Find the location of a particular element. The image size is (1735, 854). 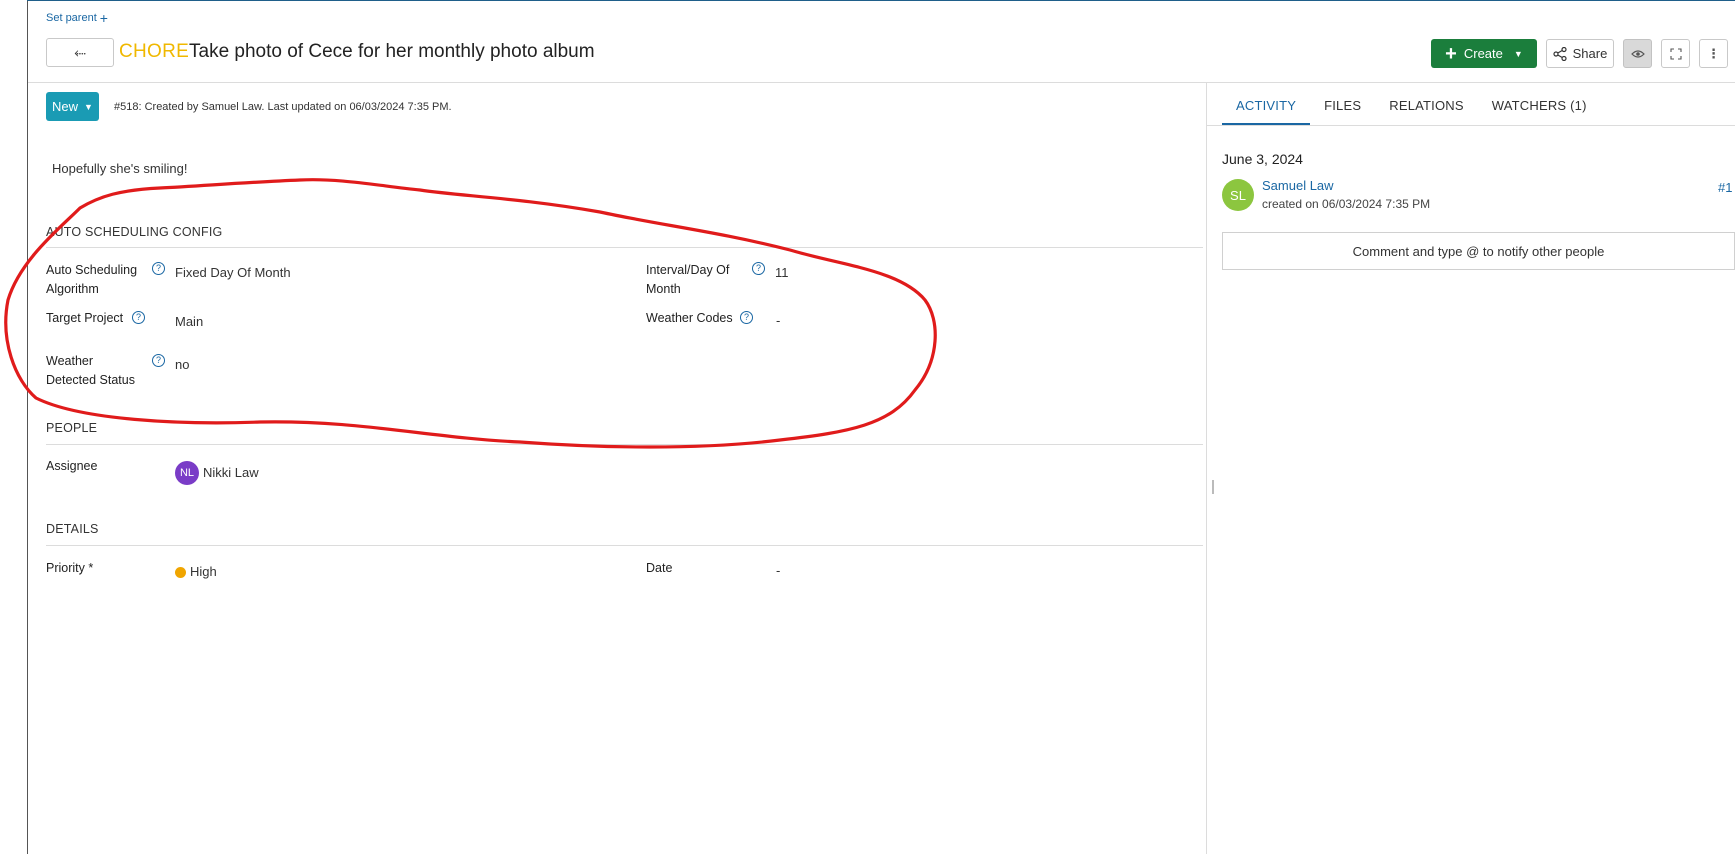

section-title-auto-scheduling: AUTO SCHEDULING CONFIG is located at coordinates (134, 232).